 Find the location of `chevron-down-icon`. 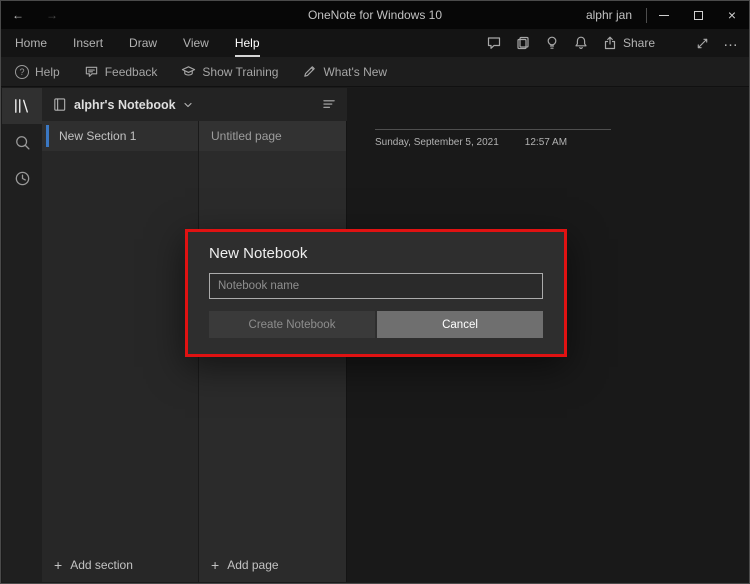

chevron-down-icon is located at coordinates (188, 105).